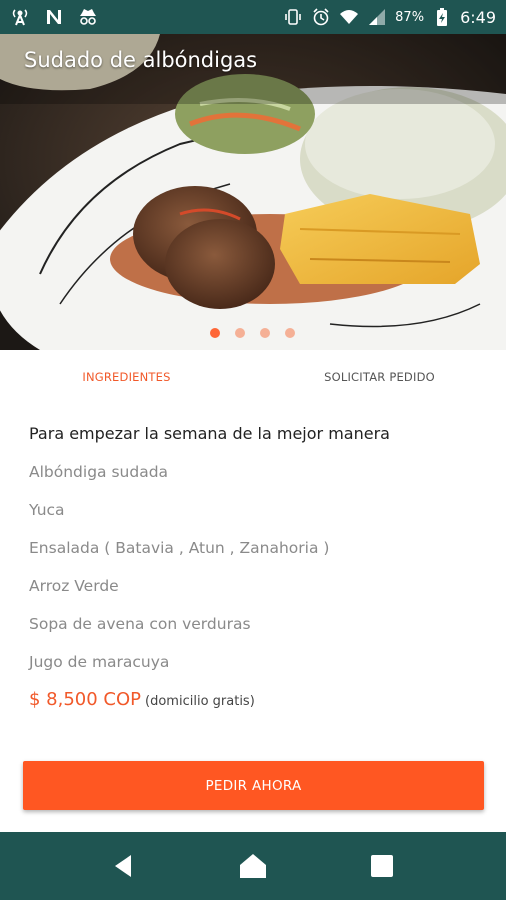 Image resolution: width=506 pixels, height=900 pixels. What do you see at coordinates (349, 17) in the screenshot?
I see `wifi-icon` at bounding box center [349, 17].